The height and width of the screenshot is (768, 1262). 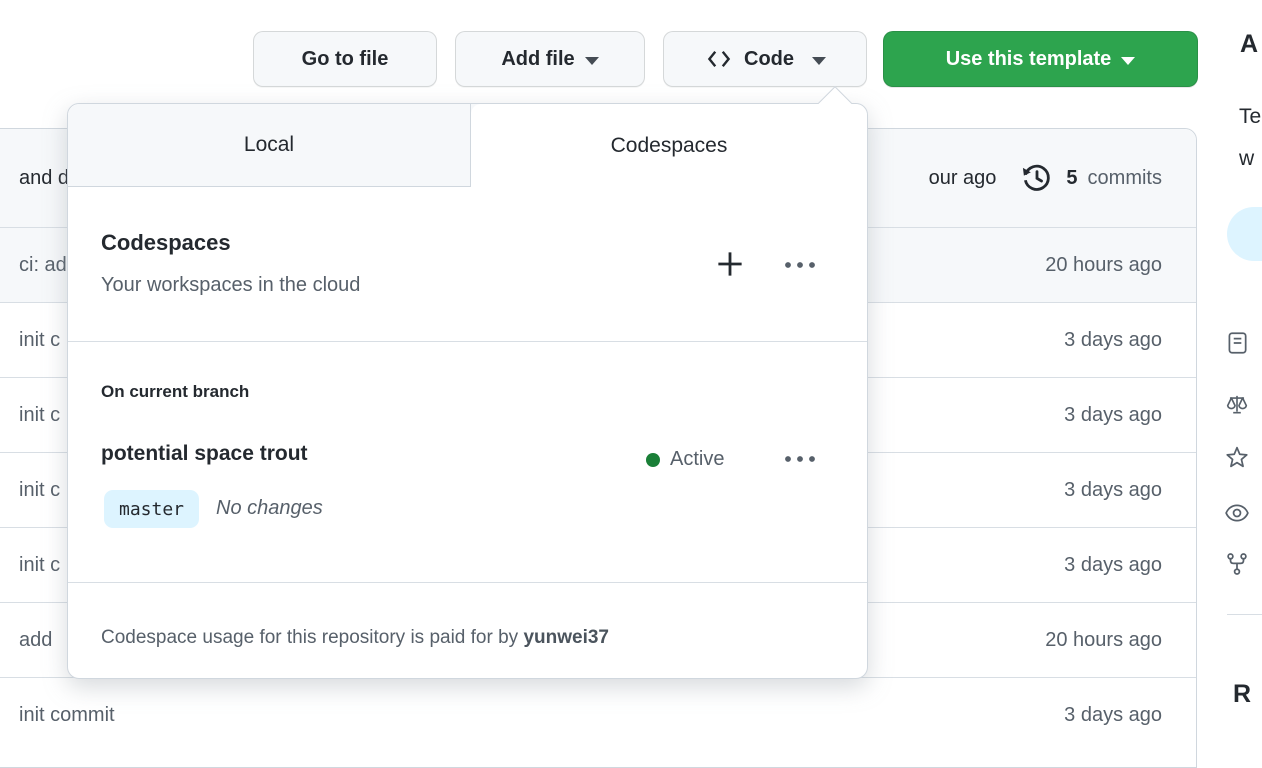 What do you see at coordinates (1244, 614) in the screenshot?
I see `sidebar-divider` at bounding box center [1244, 614].